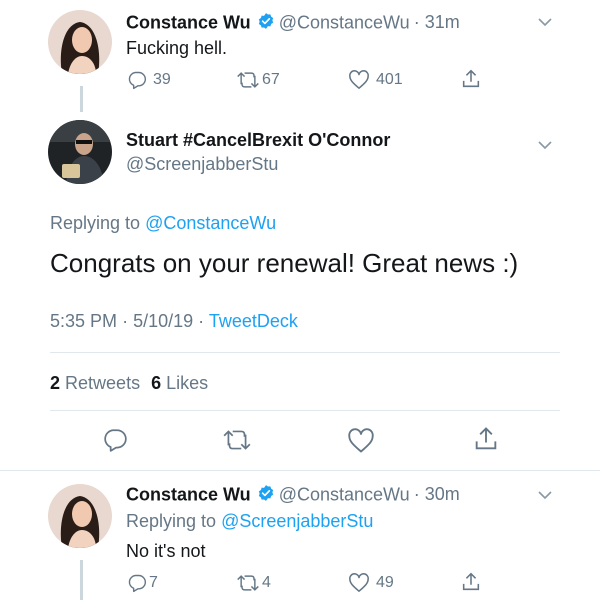  I want to click on tweet-date: 5/10/19, so click(163, 321).